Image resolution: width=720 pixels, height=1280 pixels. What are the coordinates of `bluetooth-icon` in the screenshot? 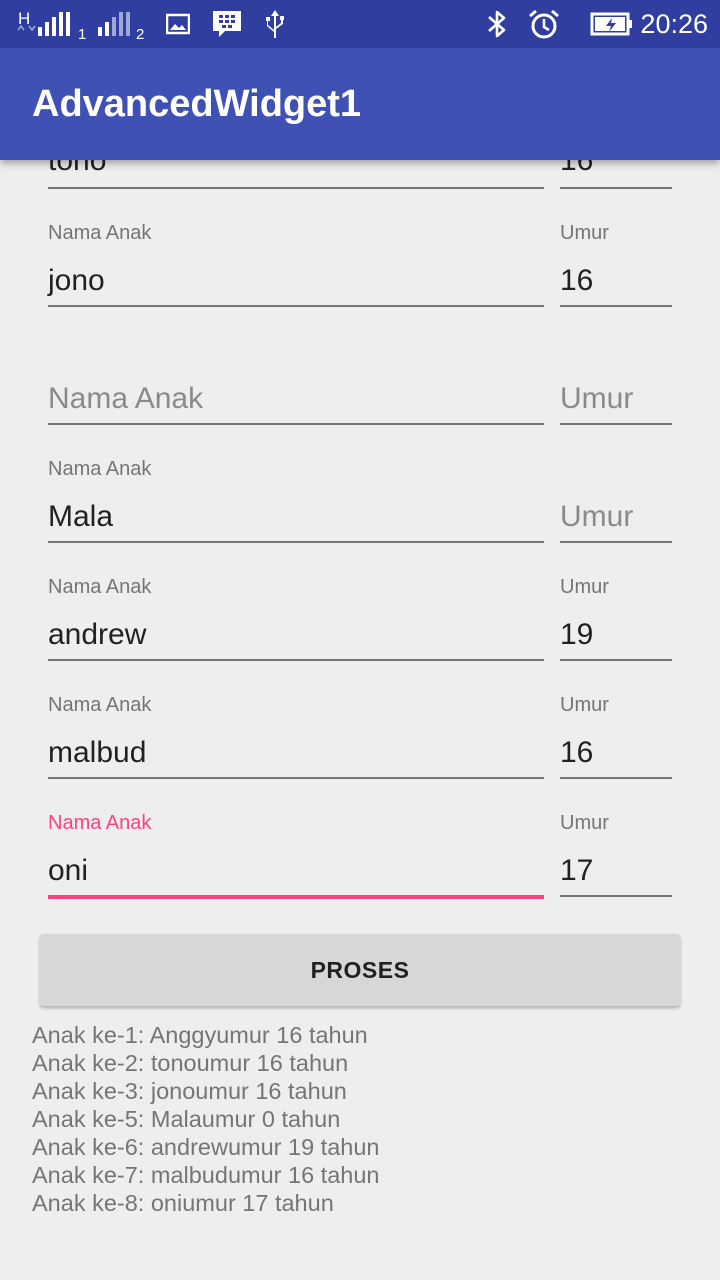 It's located at (497, 24).